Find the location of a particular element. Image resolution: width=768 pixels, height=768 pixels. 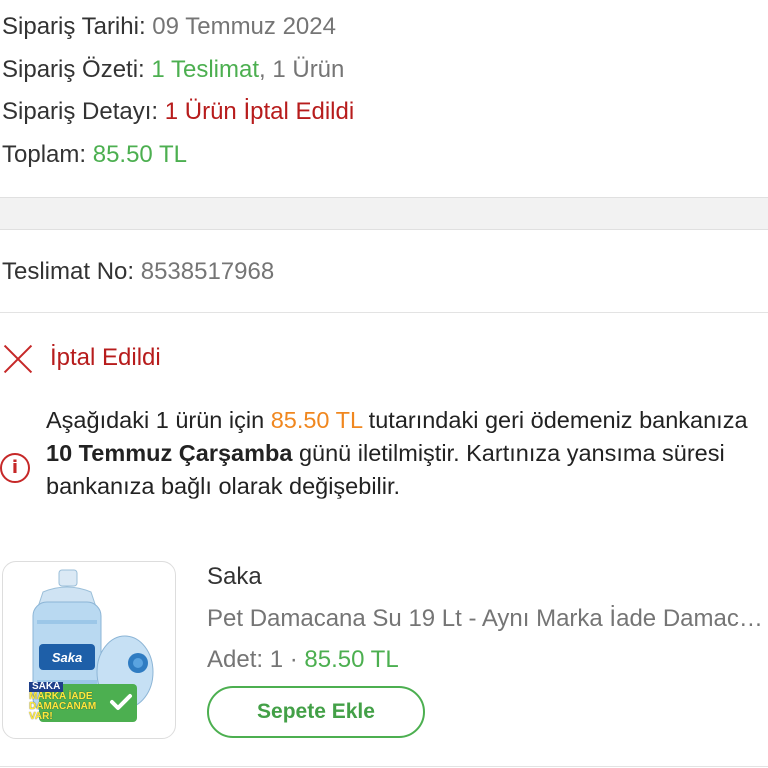

order-detail-label: Sipariş Detayı: is located at coordinates (80, 111).